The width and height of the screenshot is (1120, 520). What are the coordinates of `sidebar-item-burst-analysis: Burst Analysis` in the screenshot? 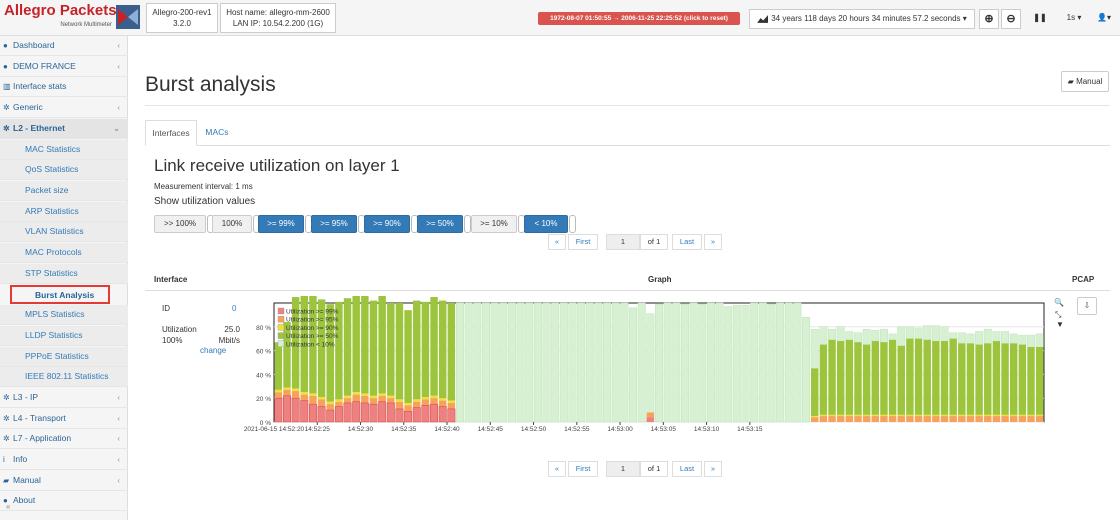 It's located at (60, 295).